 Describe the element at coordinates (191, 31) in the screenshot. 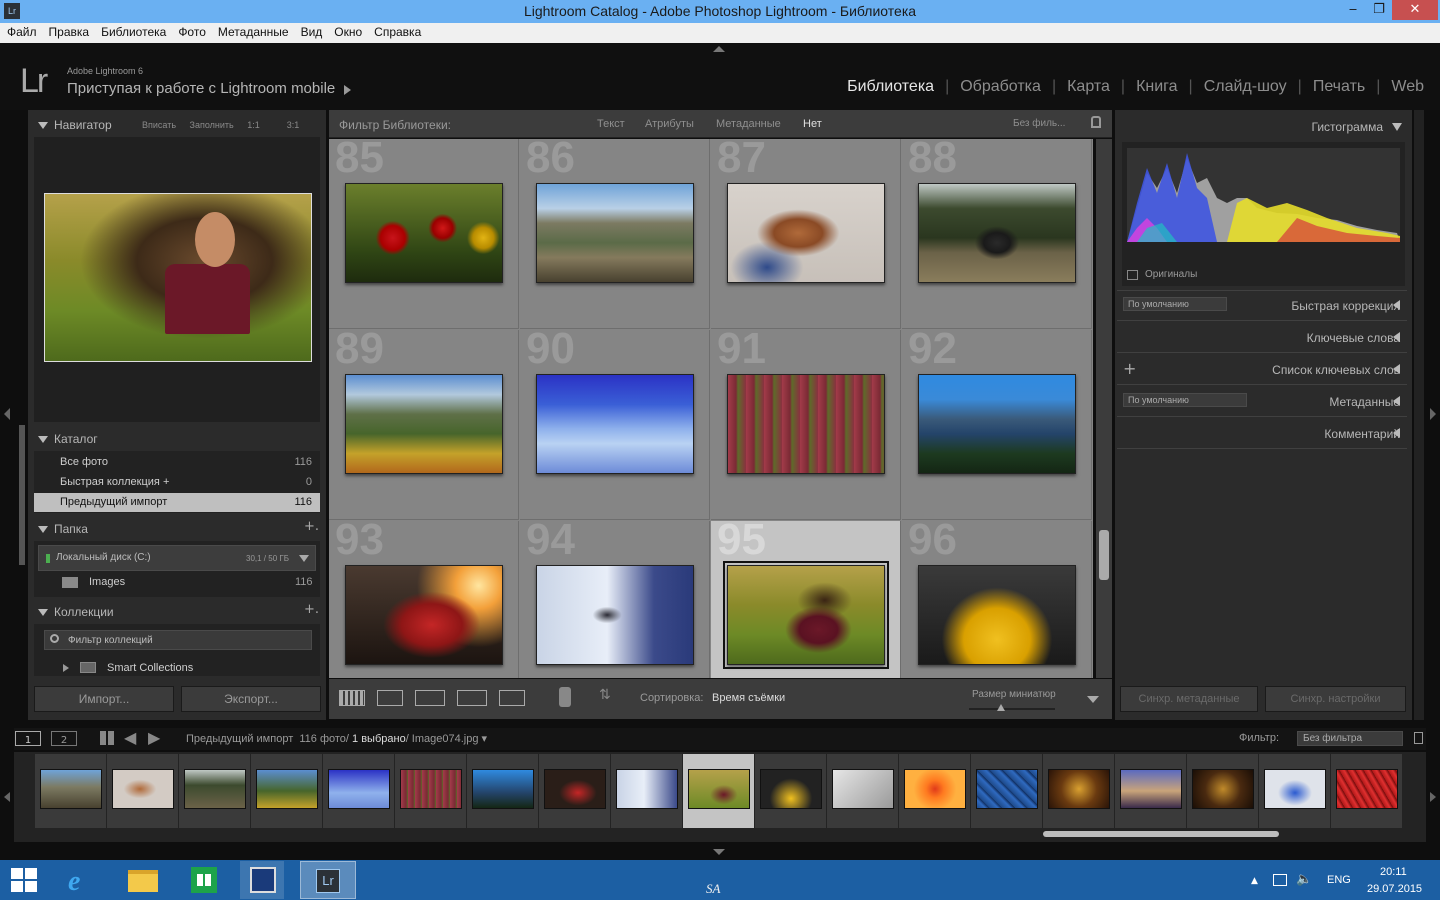

I see `menu-photo: Фото` at that location.